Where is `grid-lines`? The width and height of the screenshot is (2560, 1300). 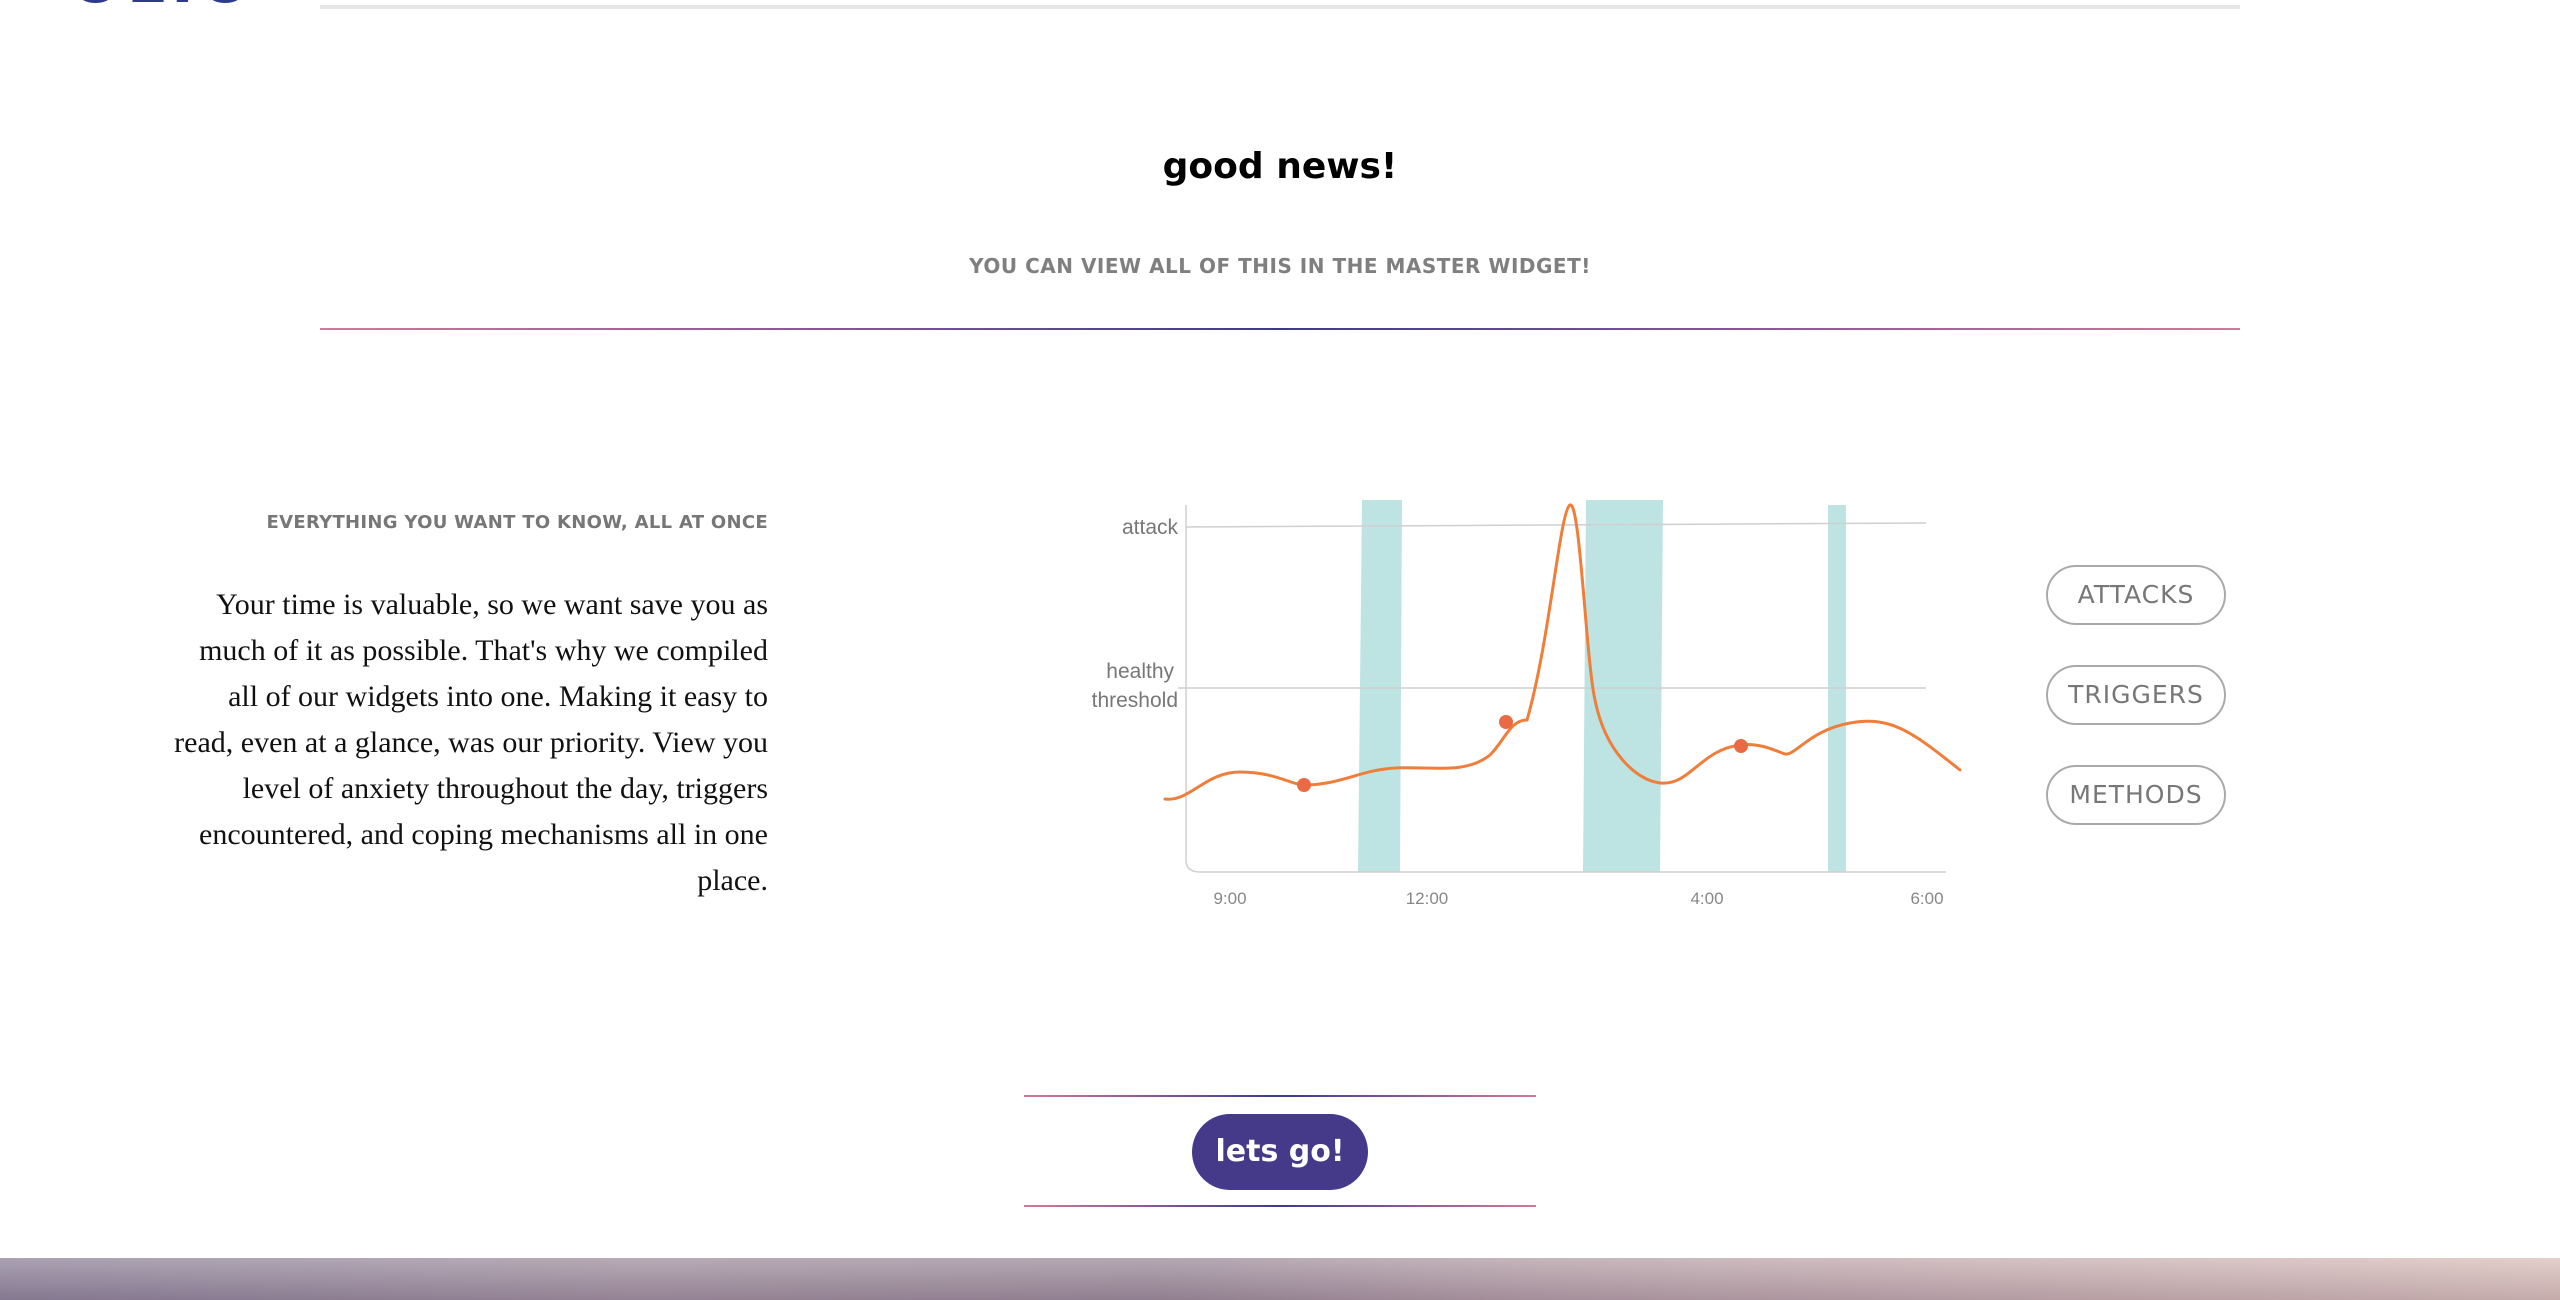 grid-lines is located at coordinates (1552, 605).